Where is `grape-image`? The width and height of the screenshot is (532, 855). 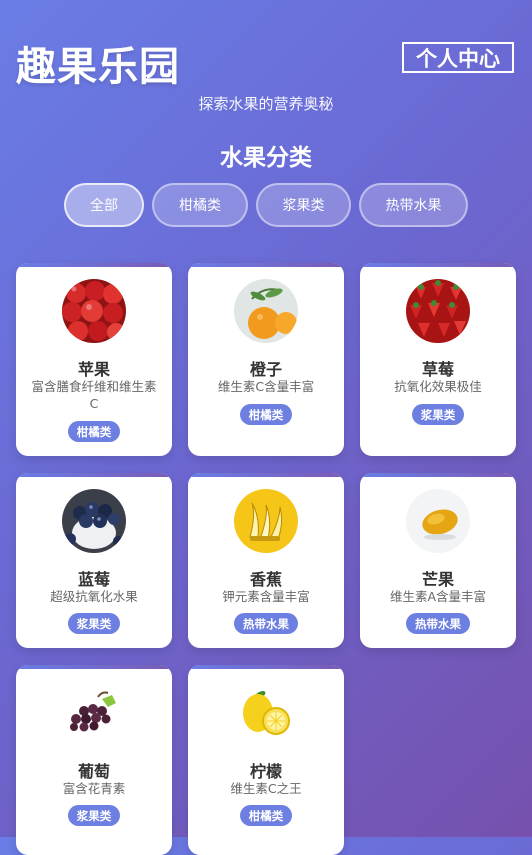
grape-image is located at coordinates (94, 713).